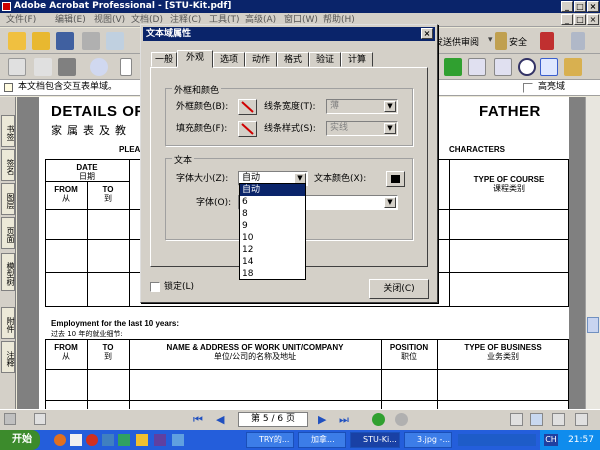 The height and width of the screenshot is (450, 600). What do you see at coordinates (8, 199) in the screenshot?
I see `tab-layers: 图层` at bounding box center [8, 199].